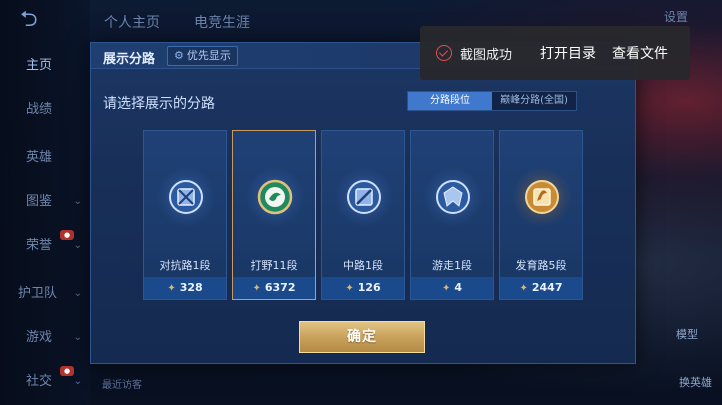 The height and width of the screenshot is (405, 722). I want to click on nav-item-social: 社交 ● ⌄, so click(45, 381).